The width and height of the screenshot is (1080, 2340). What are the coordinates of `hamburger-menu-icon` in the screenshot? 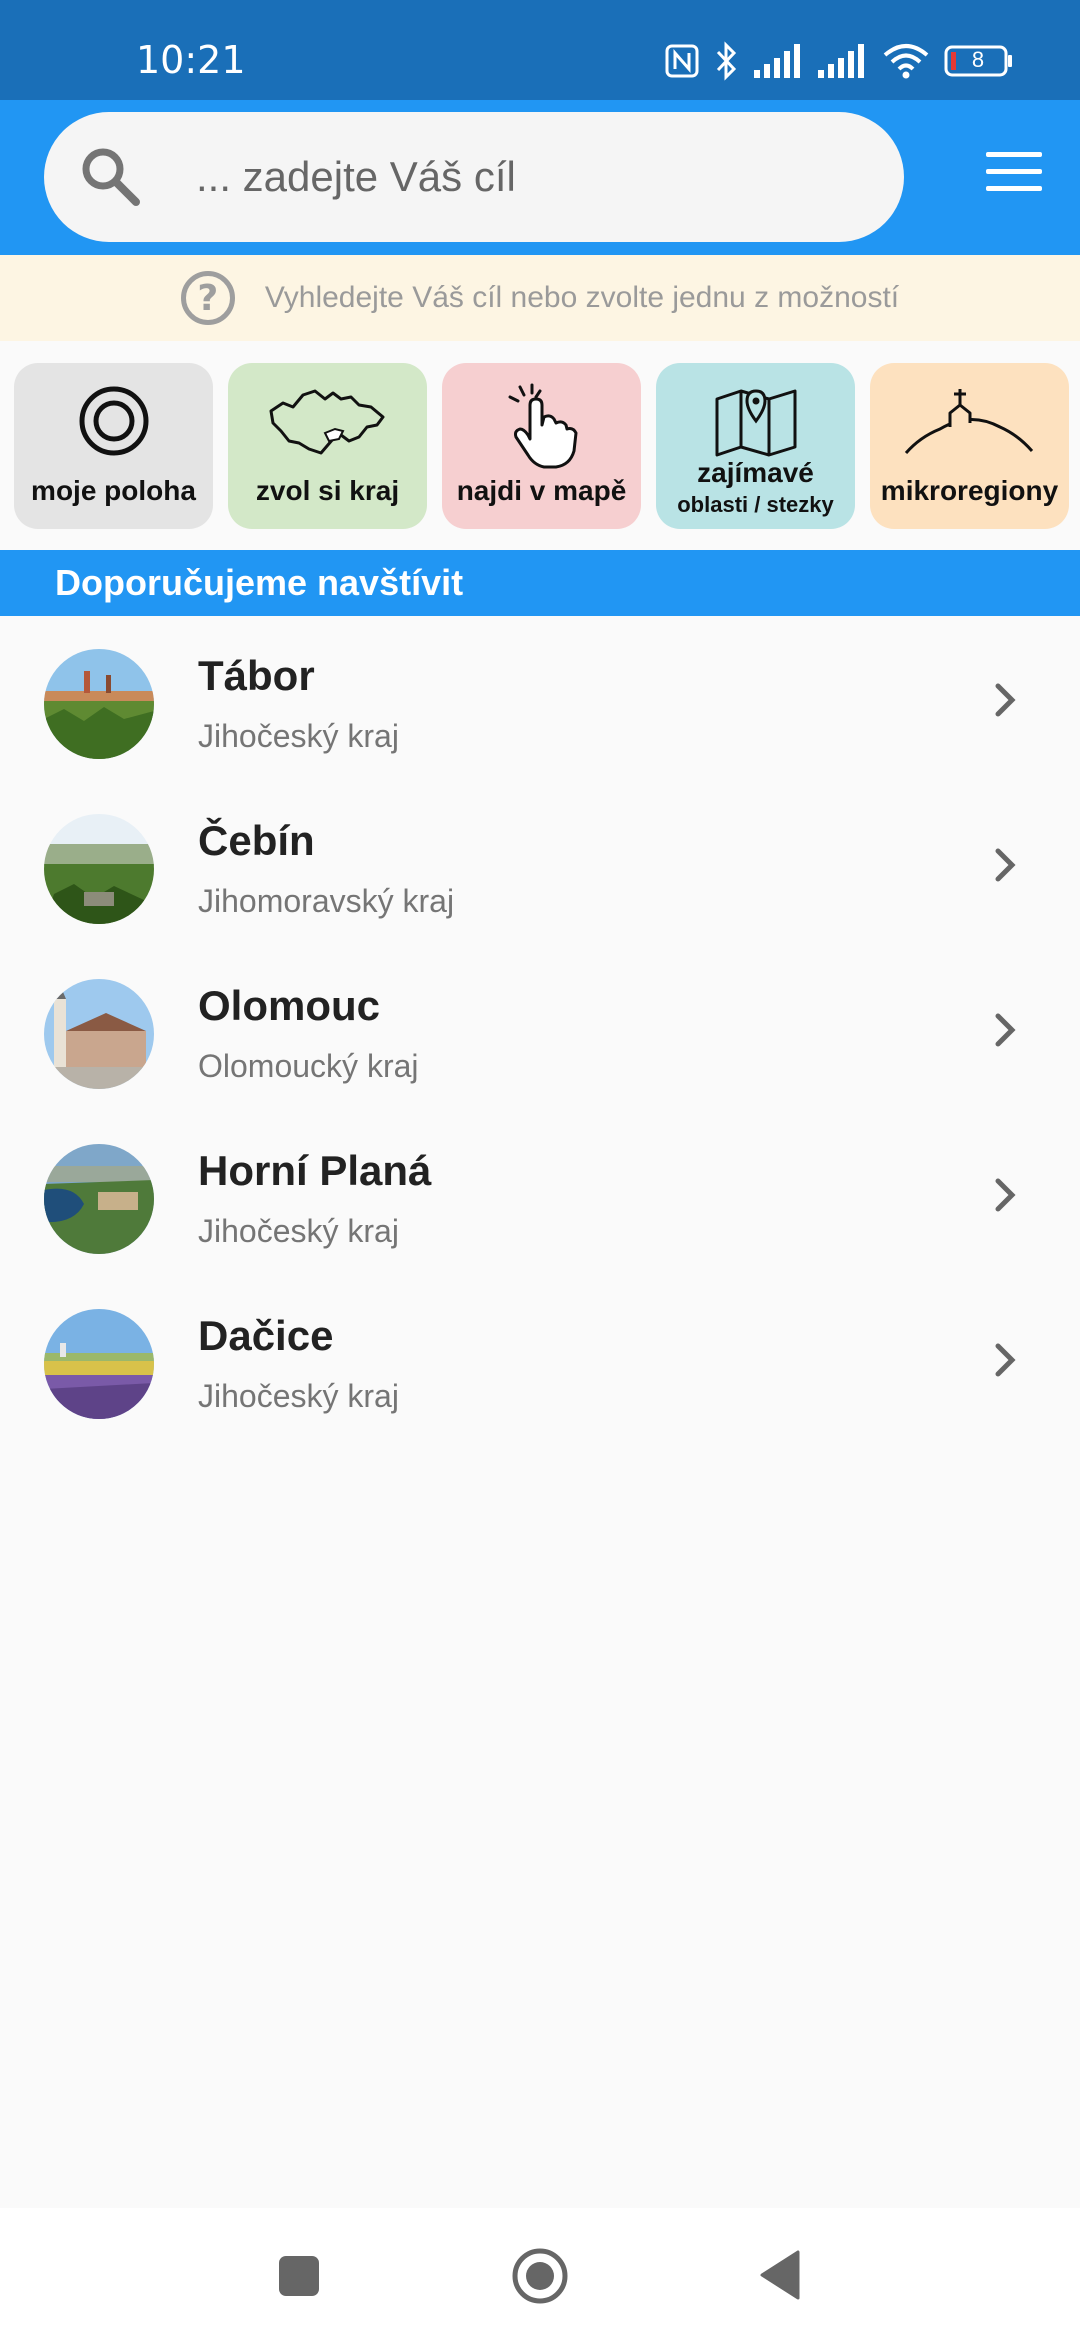 It's located at (1014, 176).